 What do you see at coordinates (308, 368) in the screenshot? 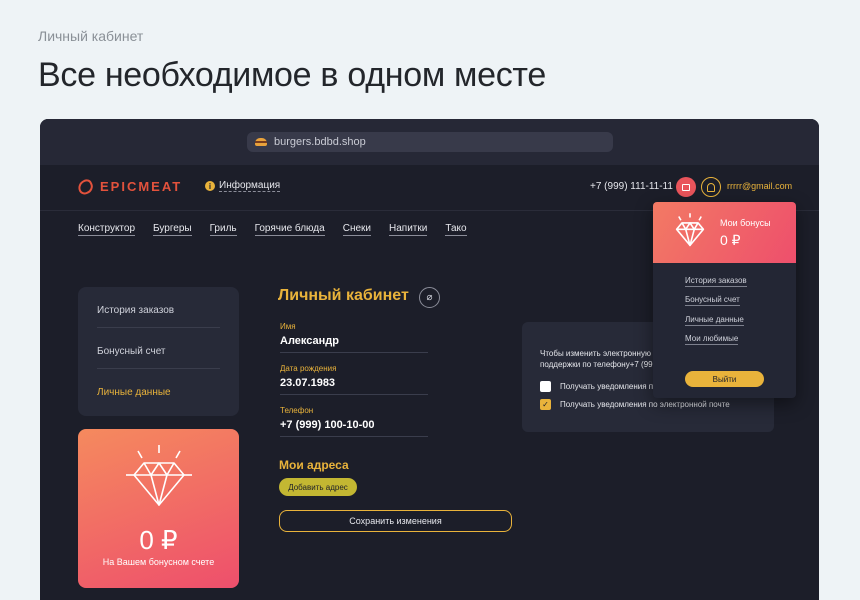
I see `birthdate-label: Дата рождения` at bounding box center [308, 368].